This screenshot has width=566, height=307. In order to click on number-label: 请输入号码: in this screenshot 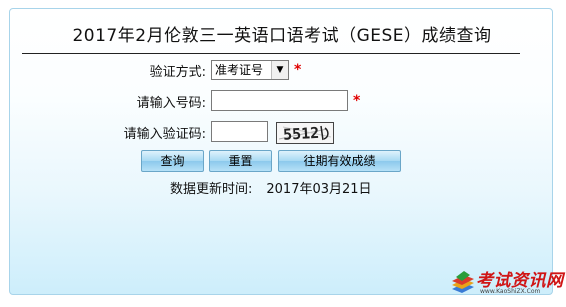, I will do `click(171, 103)`.